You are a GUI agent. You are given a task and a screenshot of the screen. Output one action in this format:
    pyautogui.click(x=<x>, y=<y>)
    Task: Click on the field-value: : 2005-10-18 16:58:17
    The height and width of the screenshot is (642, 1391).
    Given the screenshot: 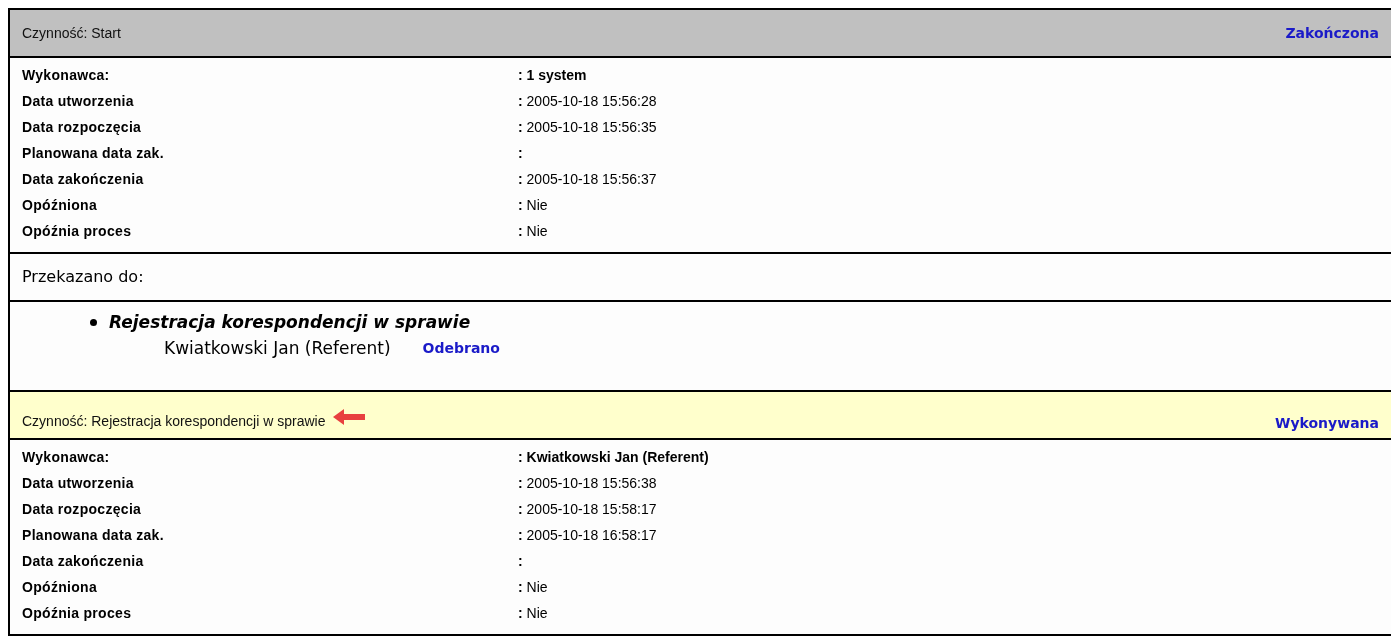 What is the action you would take?
    pyautogui.click(x=587, y=535)
    